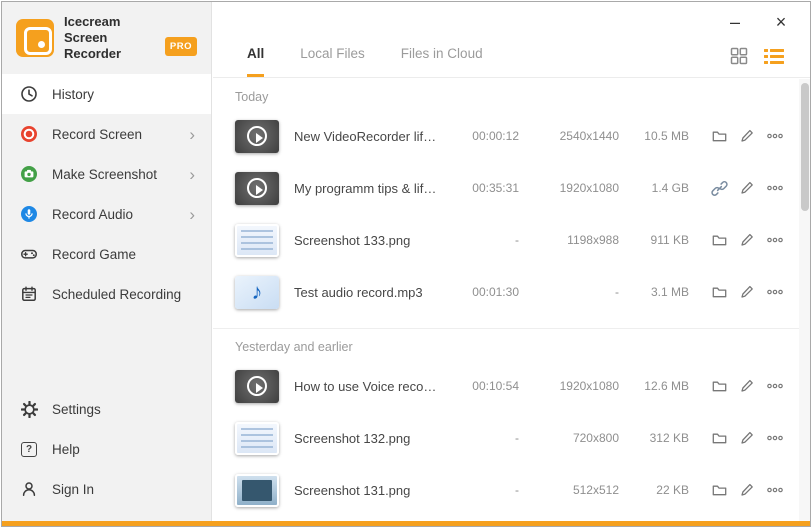  I want to click on tab-local-files: Local Files, so click(332, 55).